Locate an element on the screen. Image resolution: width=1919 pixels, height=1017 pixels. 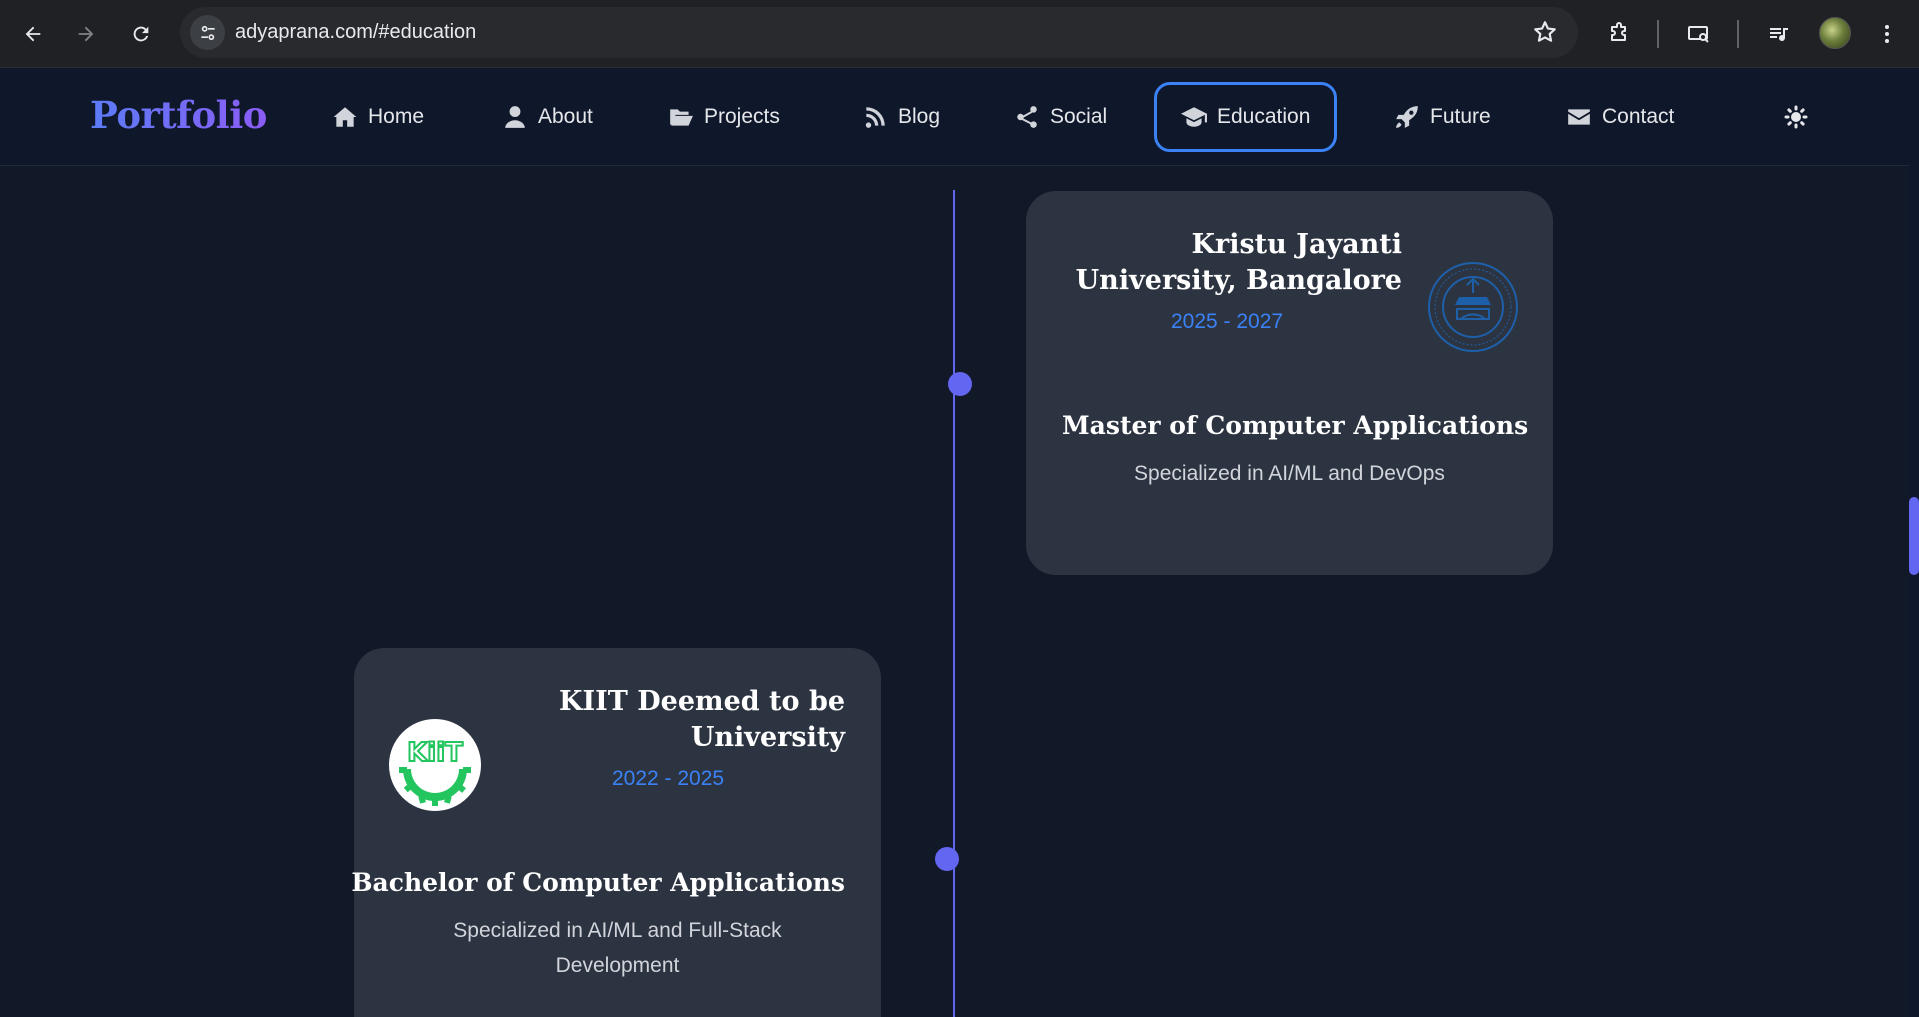
tune-icon is located at coordinates (207, 32).